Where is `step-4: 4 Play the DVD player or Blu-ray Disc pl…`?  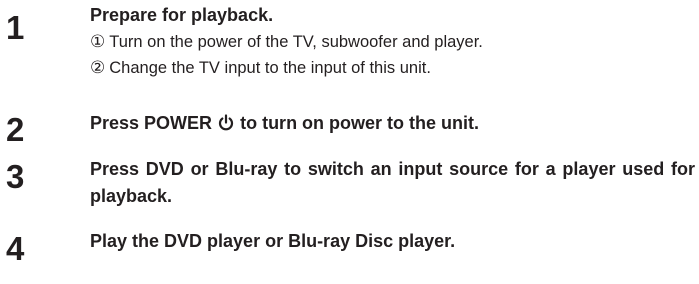 step-4: 4 Play the DVD player or Blu-ray Disc pl… is located at coordinates (349, 247).